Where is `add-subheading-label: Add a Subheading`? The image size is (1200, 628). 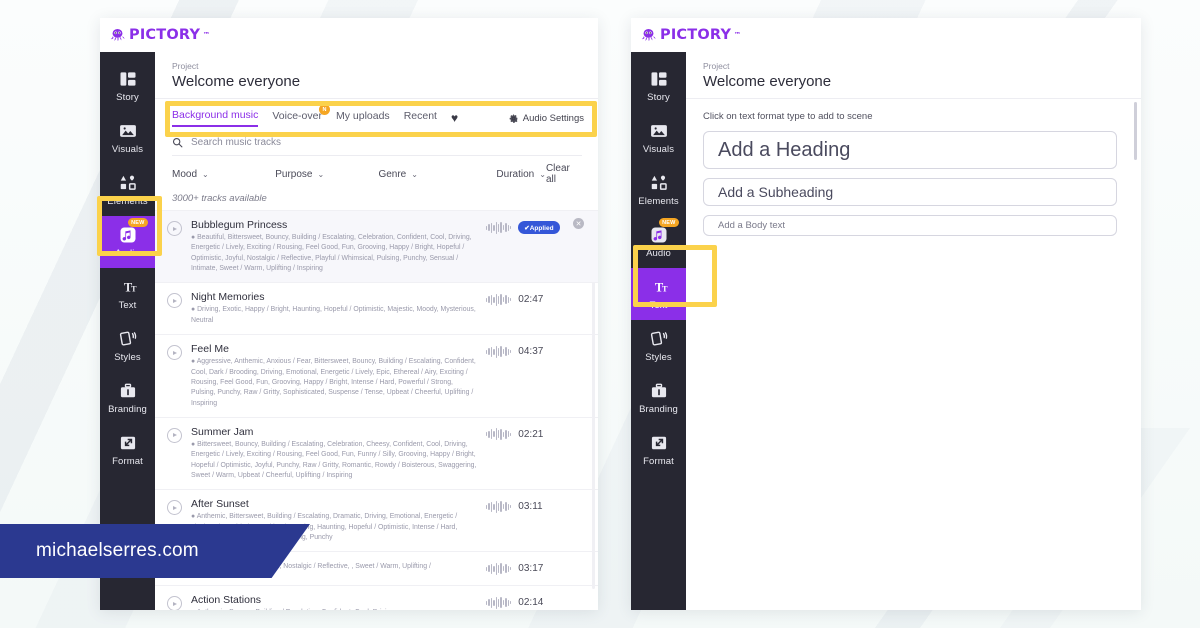
add-subheading-label: Add a Subheading is located at coordinates (776, 192).